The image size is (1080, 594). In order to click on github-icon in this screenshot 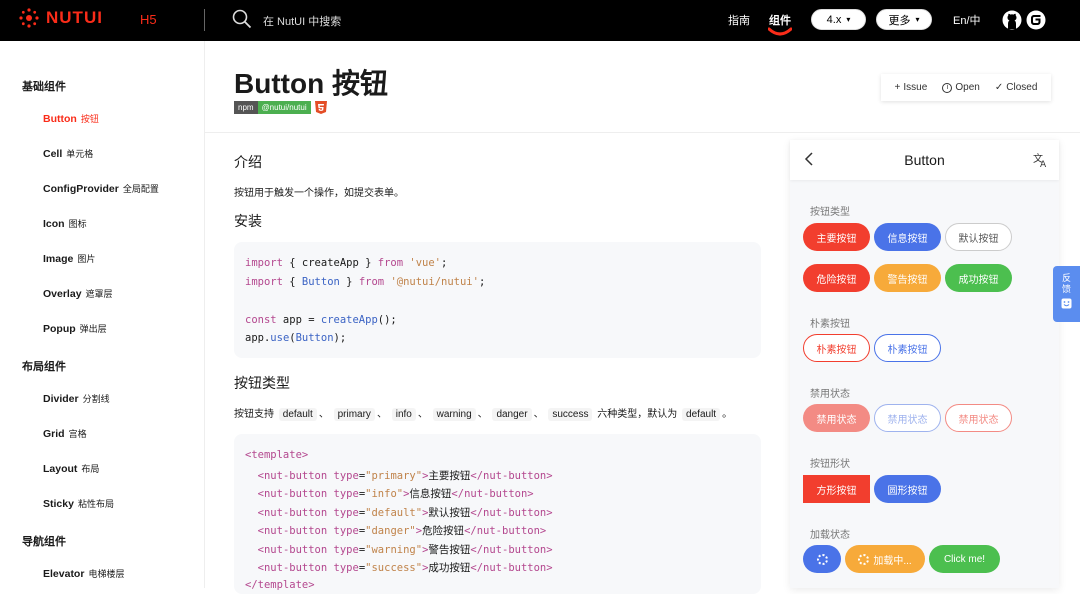, I will do `click(1012, 20)`.